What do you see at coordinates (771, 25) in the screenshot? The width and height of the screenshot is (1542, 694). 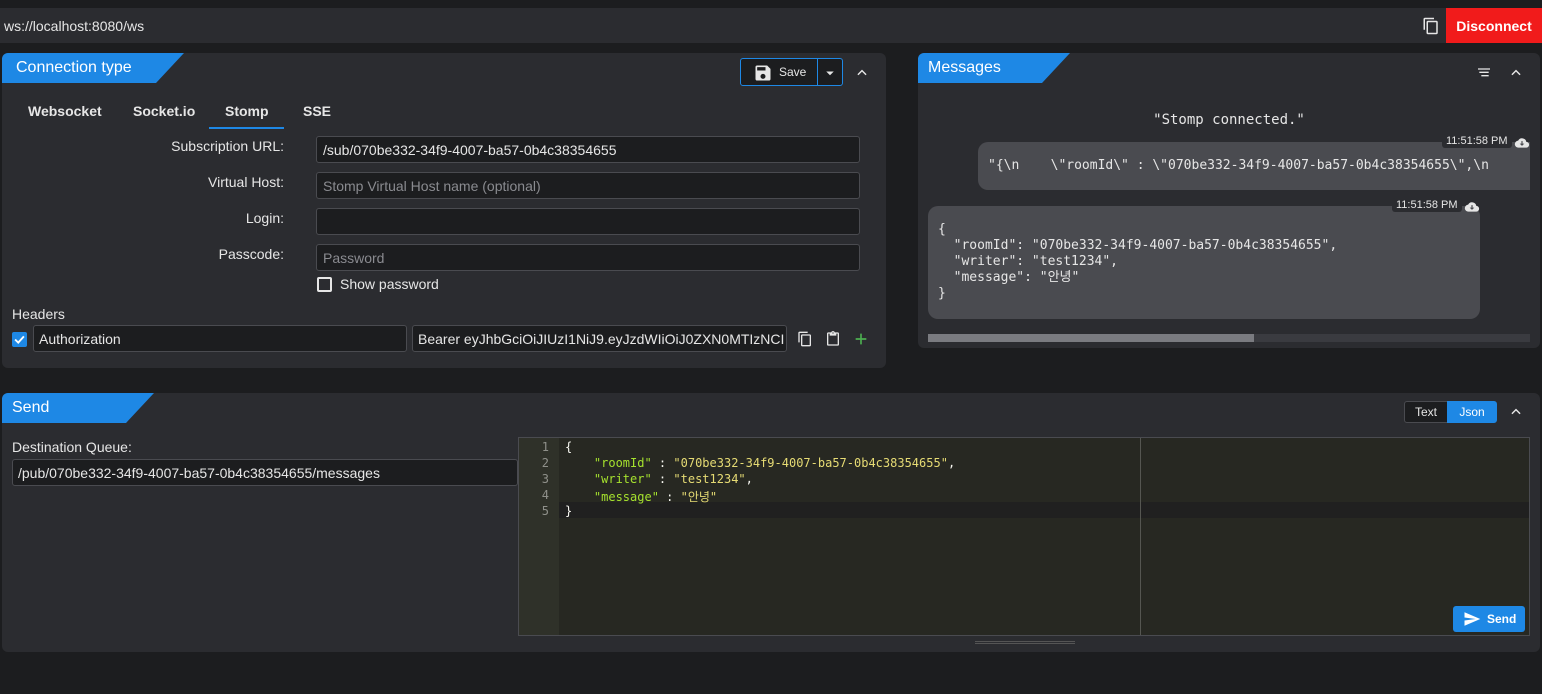 I see `connection-bar: ws://localhost:8080/ws Disconnect` at bounding box center [771, 25].